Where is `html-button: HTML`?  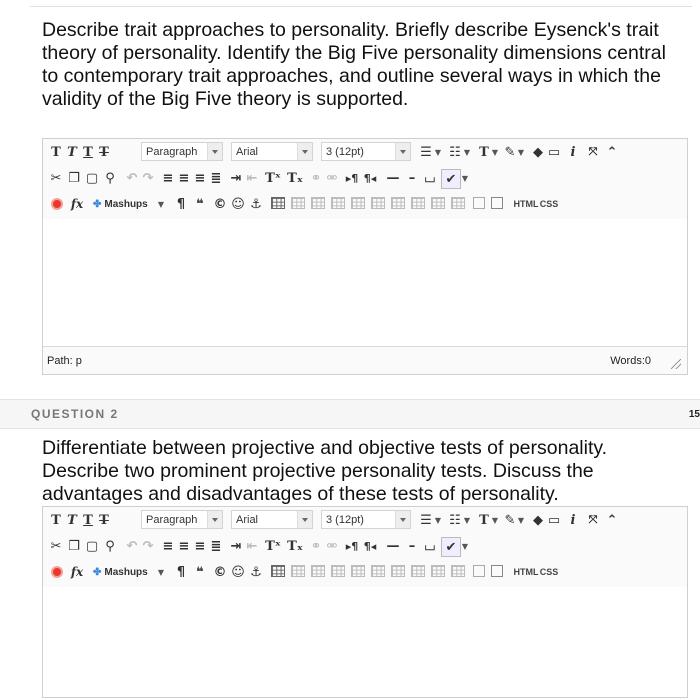
html-button: HTML is located at coordinates (526, 572).